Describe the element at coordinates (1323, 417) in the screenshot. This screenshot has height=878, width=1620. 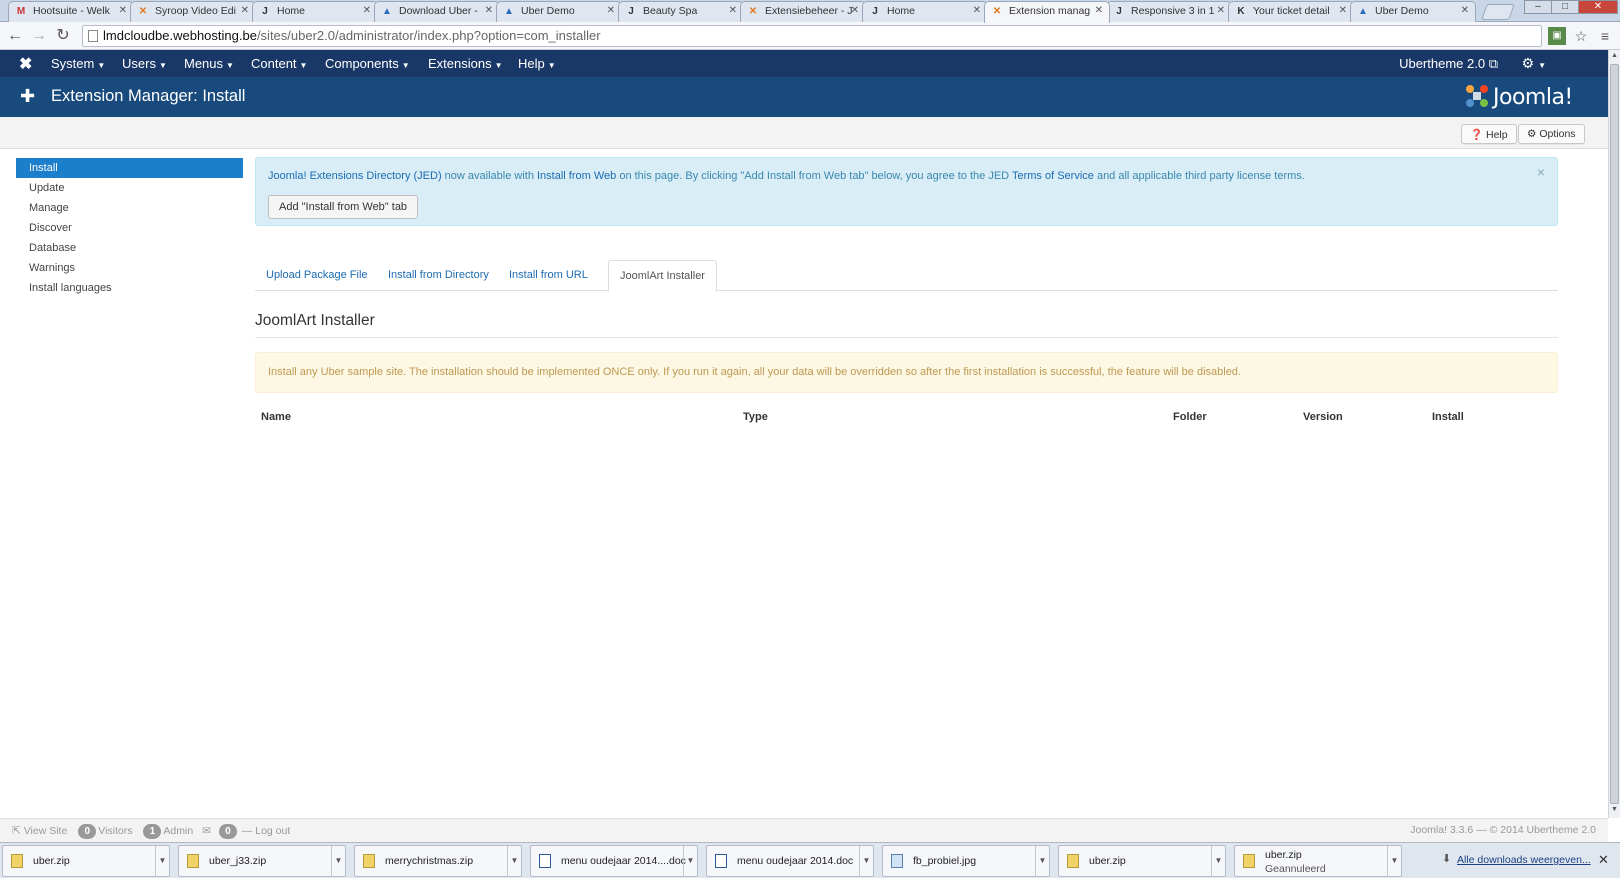
I see `column-version: Version` at that location.